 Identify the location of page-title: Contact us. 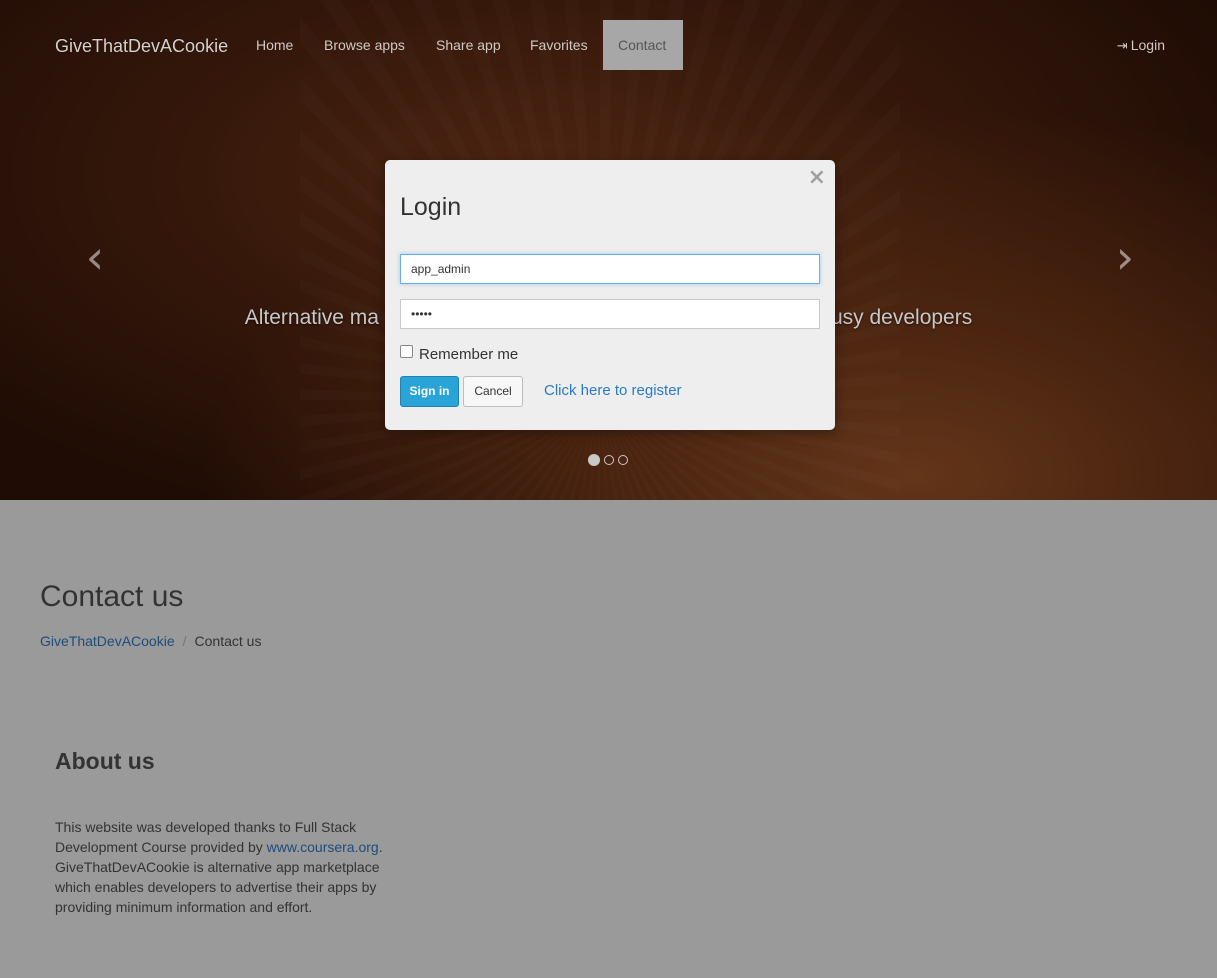
(112, 596).